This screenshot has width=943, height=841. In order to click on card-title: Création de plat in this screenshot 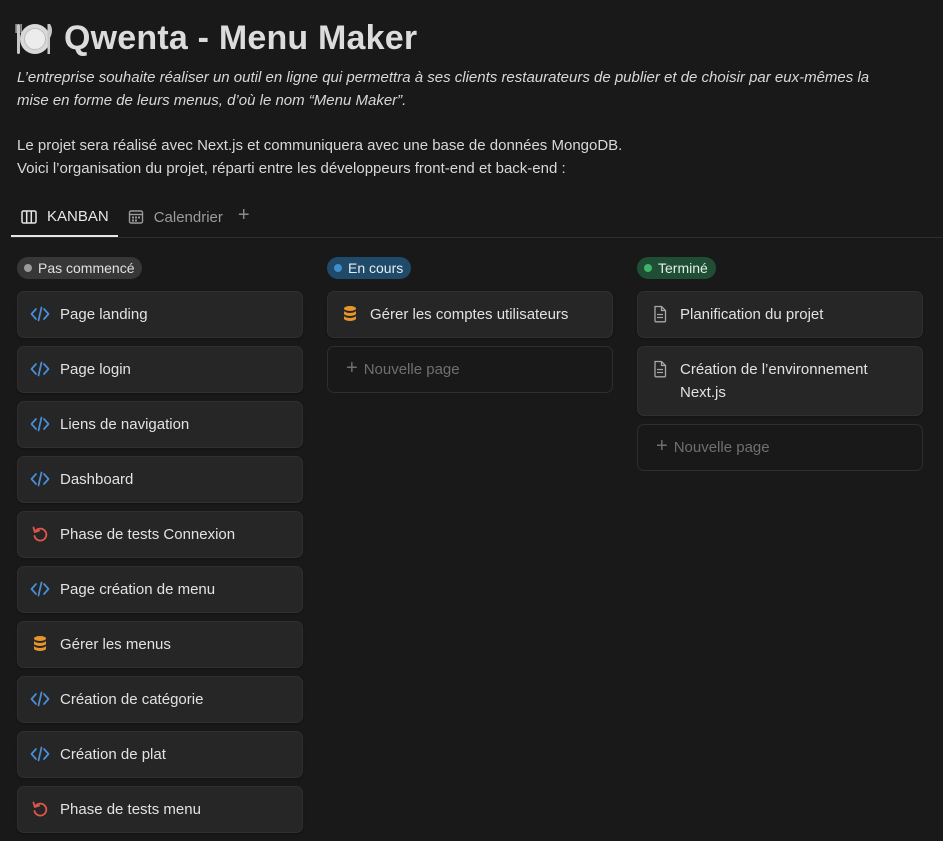, I will do `click(113, 754)`.